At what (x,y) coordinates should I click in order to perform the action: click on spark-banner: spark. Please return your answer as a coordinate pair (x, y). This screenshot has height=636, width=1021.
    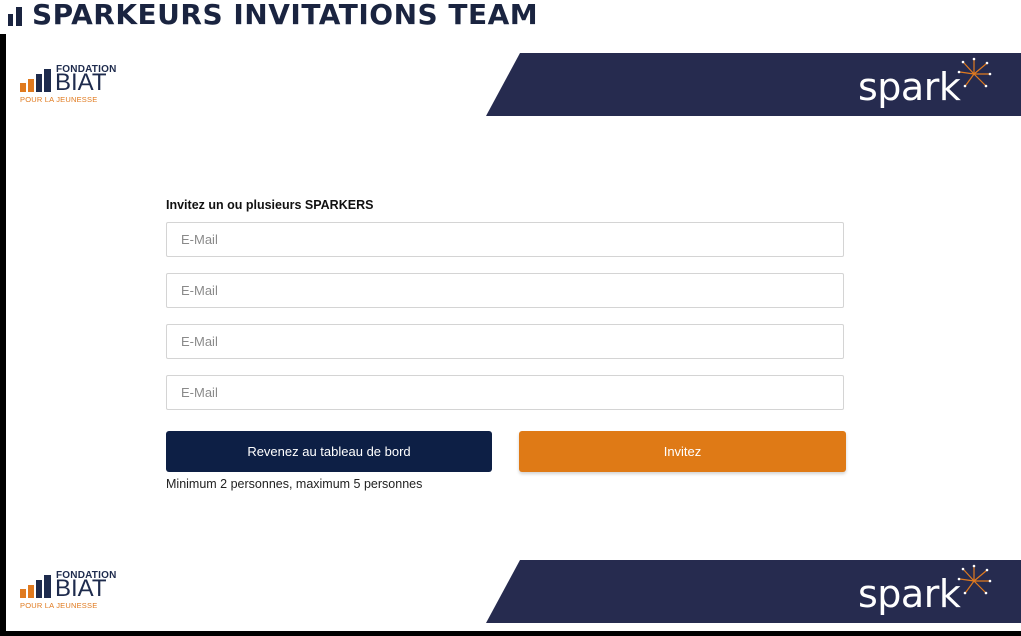
    Looking at the image, I should click on (753, 84).